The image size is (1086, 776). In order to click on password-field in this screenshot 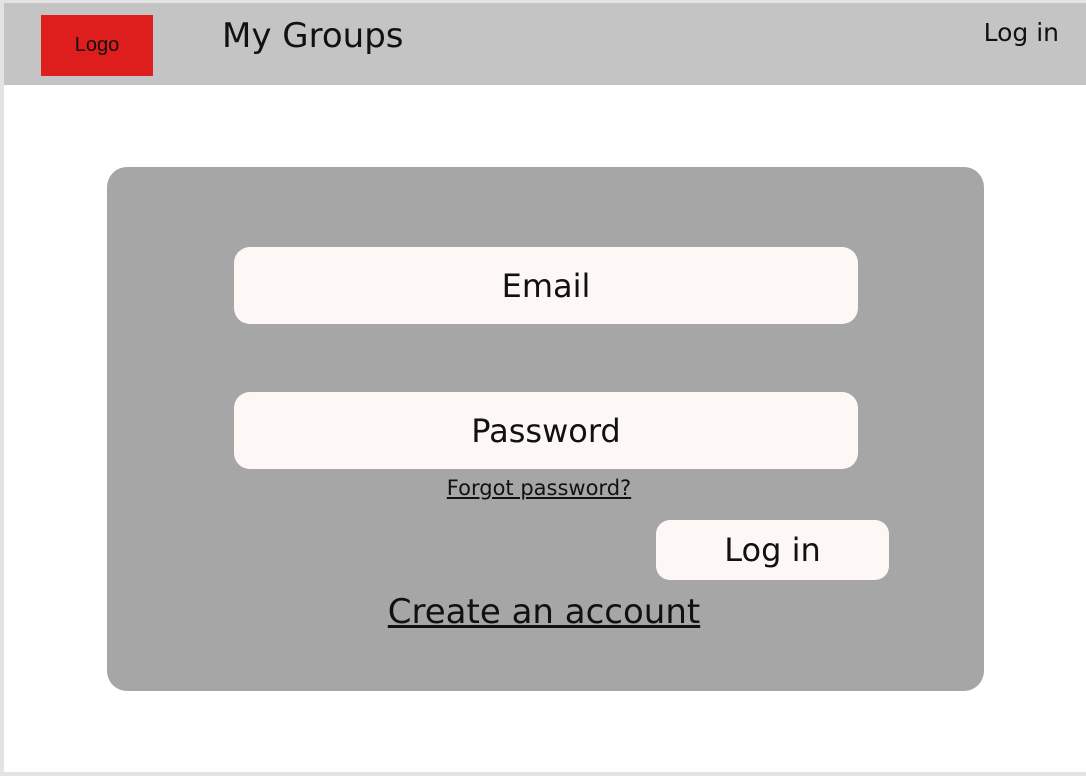, I will do `click(546, 430)`.